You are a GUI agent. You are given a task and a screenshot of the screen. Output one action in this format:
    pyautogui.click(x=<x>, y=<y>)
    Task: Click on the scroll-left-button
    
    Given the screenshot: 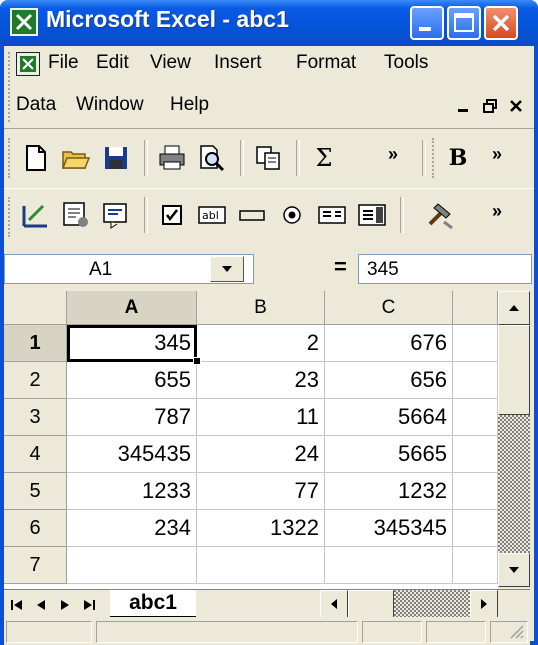 What is the action you would take?
    pyautogui.click(x=334, y=604)
    